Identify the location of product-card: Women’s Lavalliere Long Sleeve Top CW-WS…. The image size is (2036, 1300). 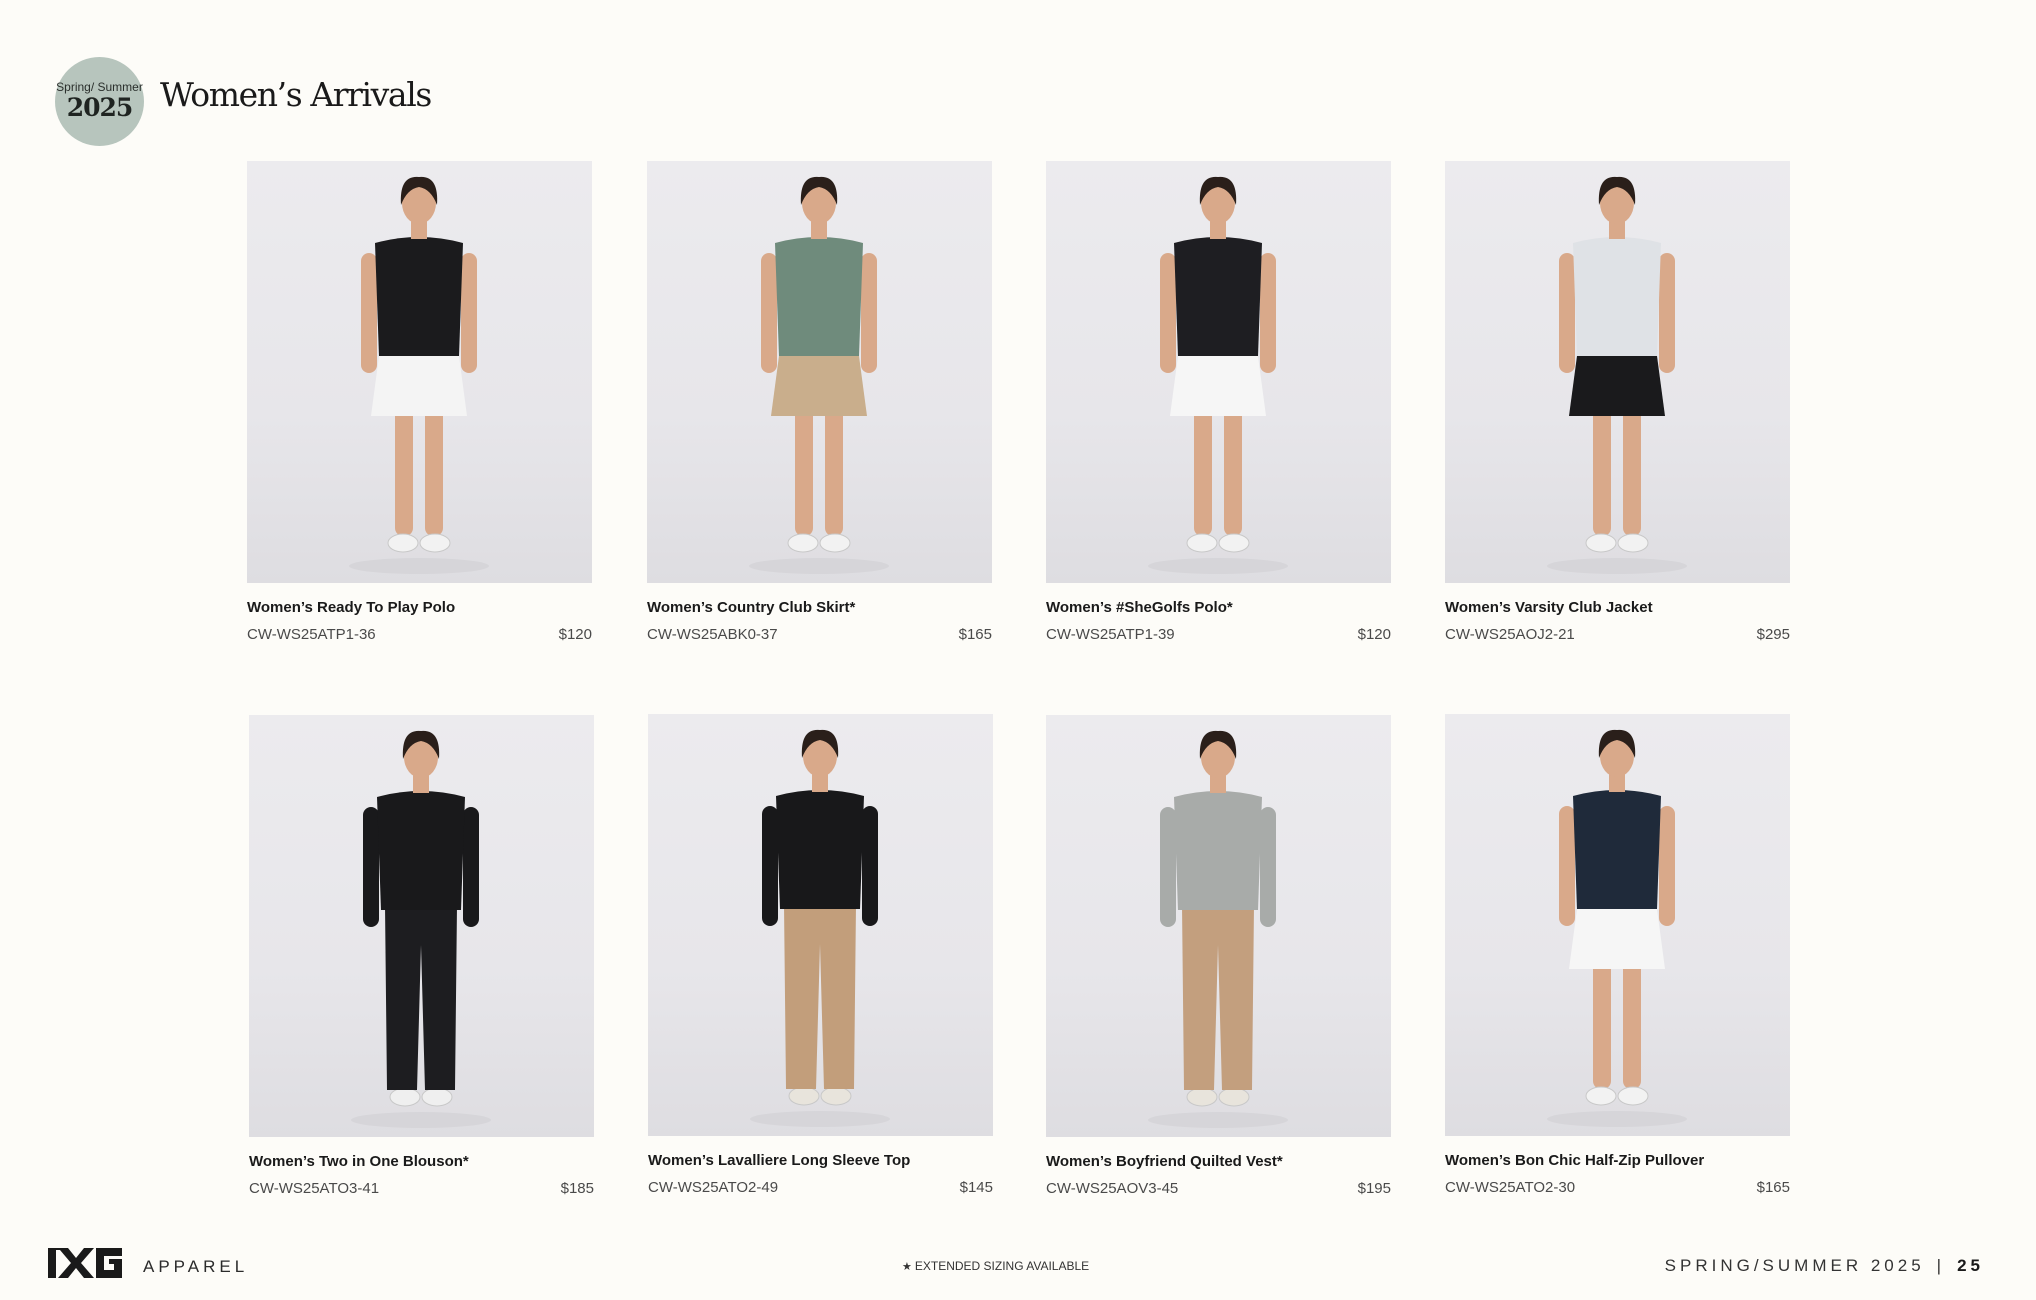
(820, 955).